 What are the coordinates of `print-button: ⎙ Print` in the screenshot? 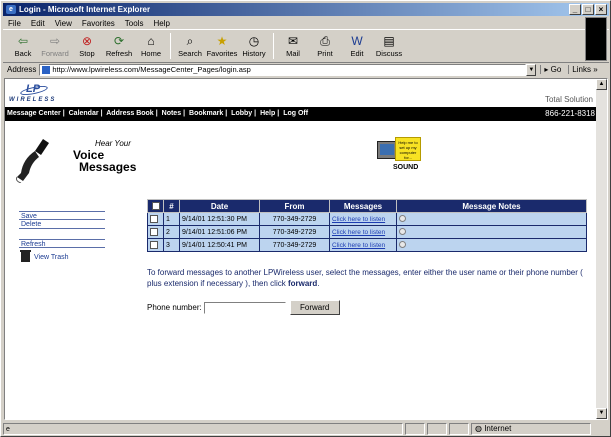 It's located at (325, 44).